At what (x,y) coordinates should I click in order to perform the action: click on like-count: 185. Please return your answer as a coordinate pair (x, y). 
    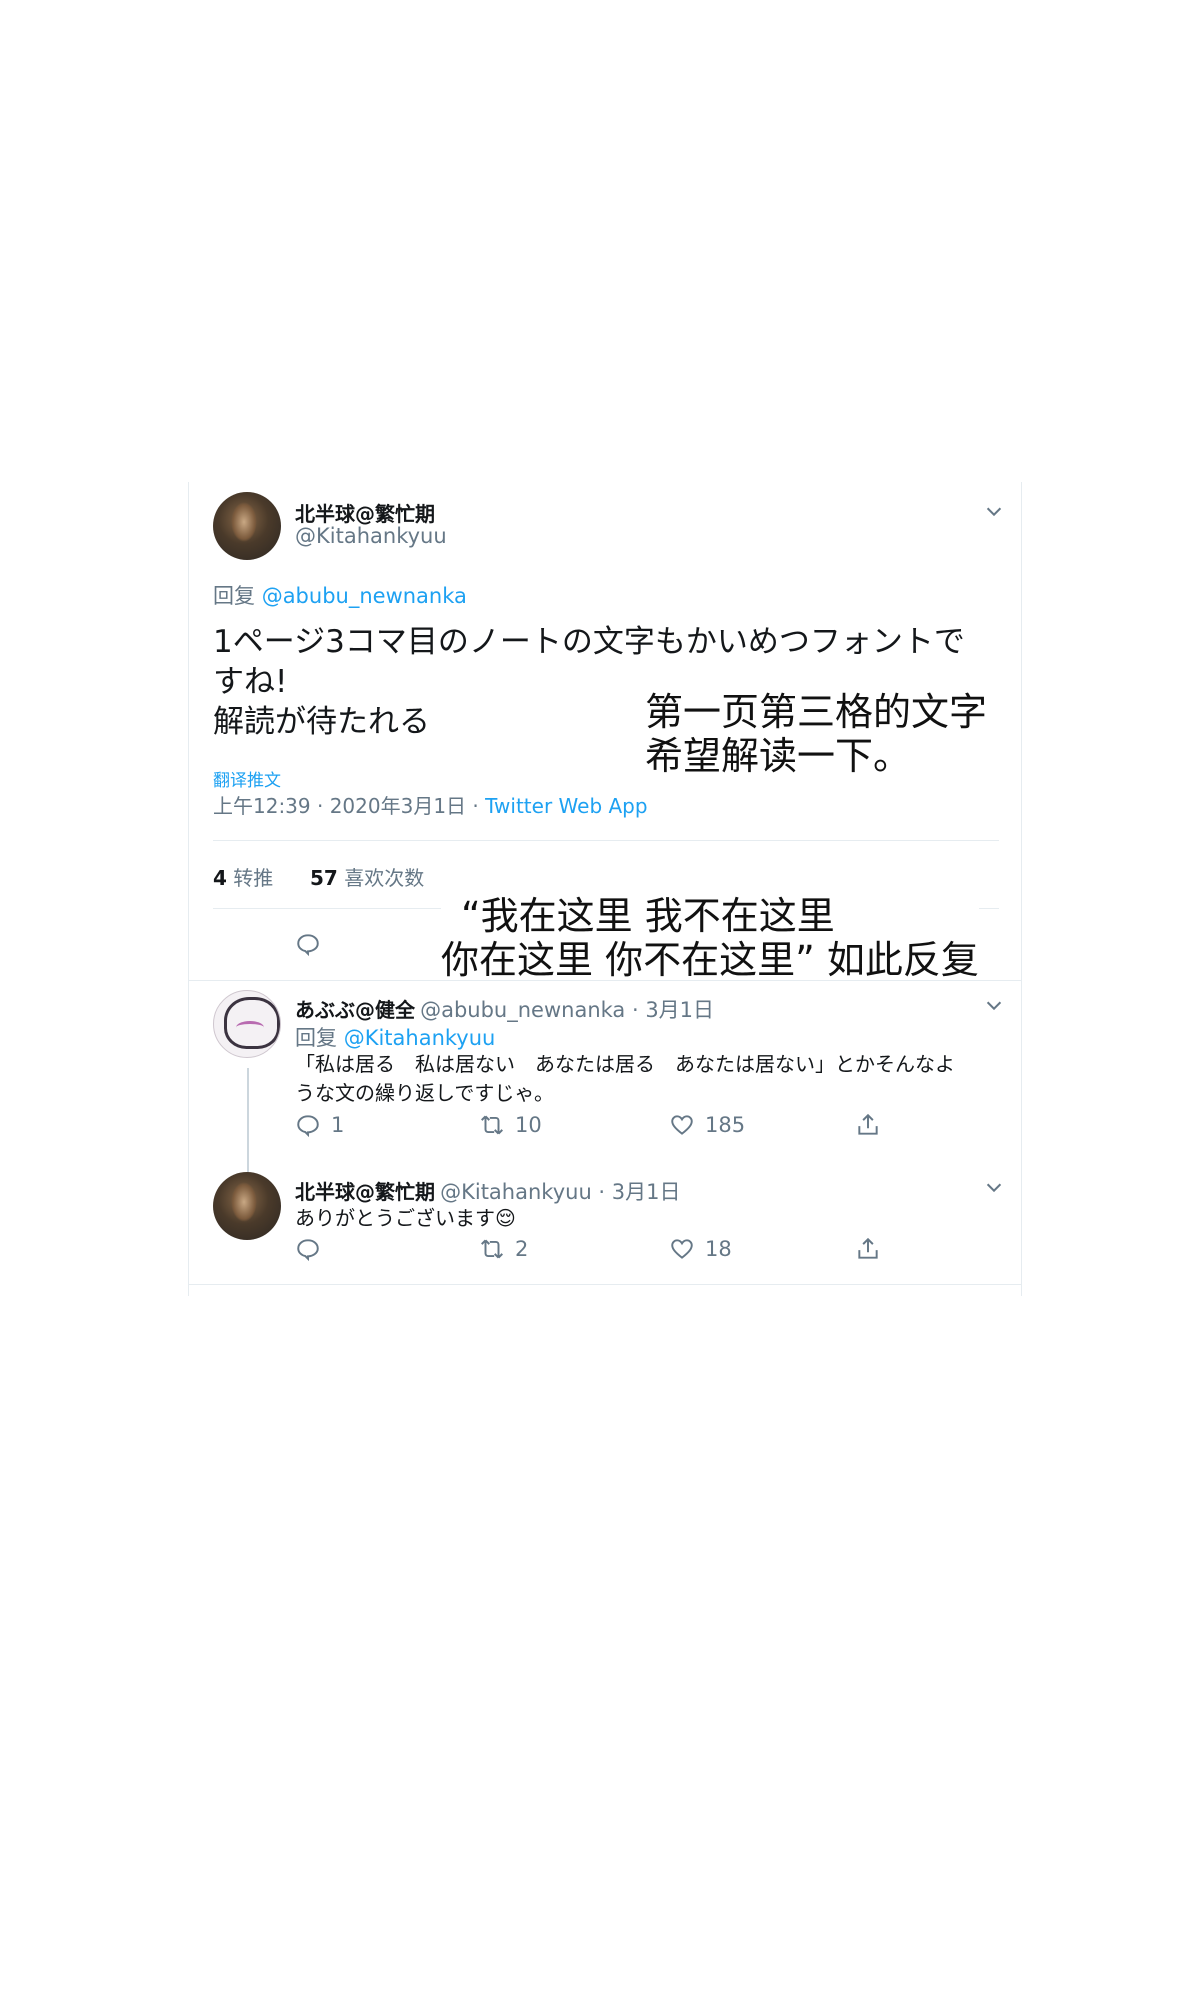
    Looking at the image, I should click on (725, 1125).